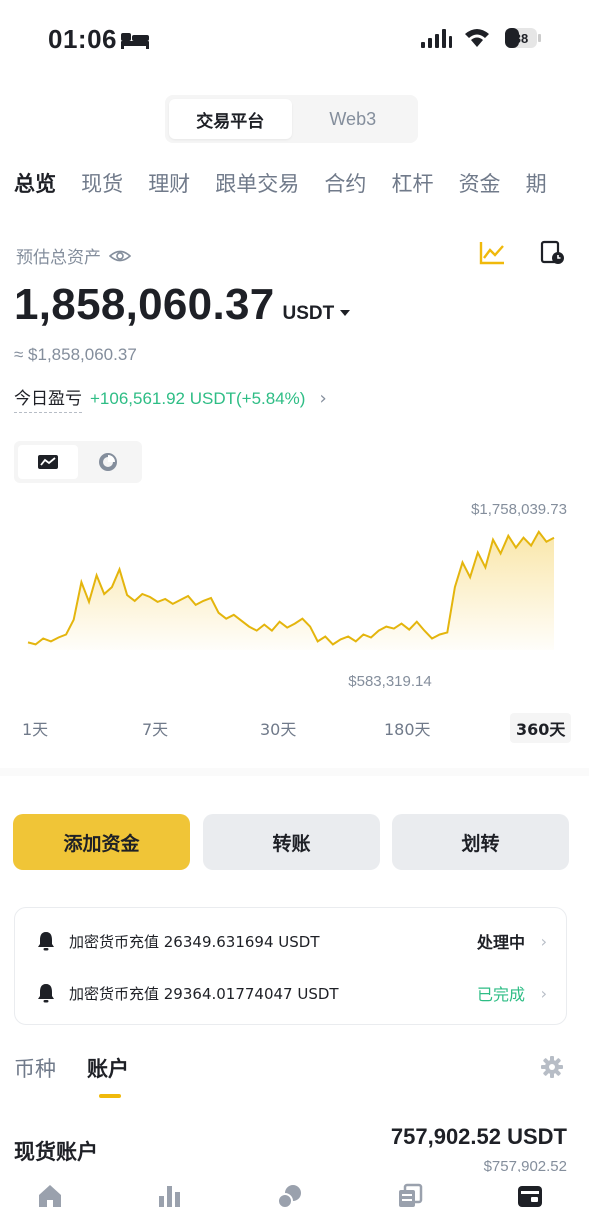 The image size is (589, 1220). What do you see at coordinates (194, 941) in the screenshot?
I see `notification-text: 加密货币充值 26349.631694 USDT` at bounding box center [194, 941].